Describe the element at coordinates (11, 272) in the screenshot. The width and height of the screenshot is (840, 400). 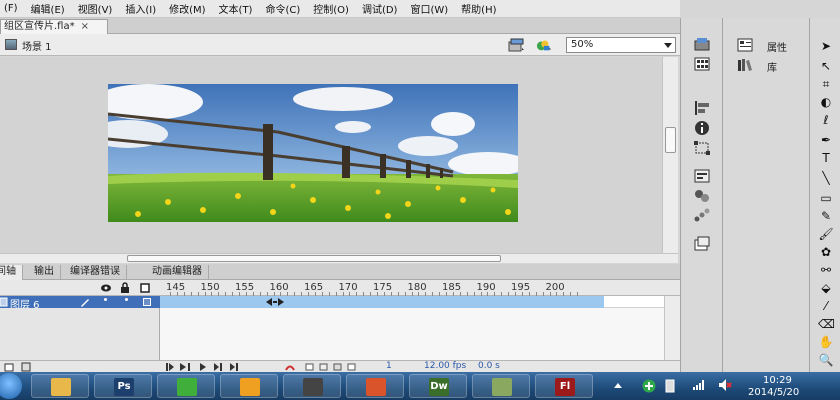
I see `timeline-tab: 时间轴` at that location.